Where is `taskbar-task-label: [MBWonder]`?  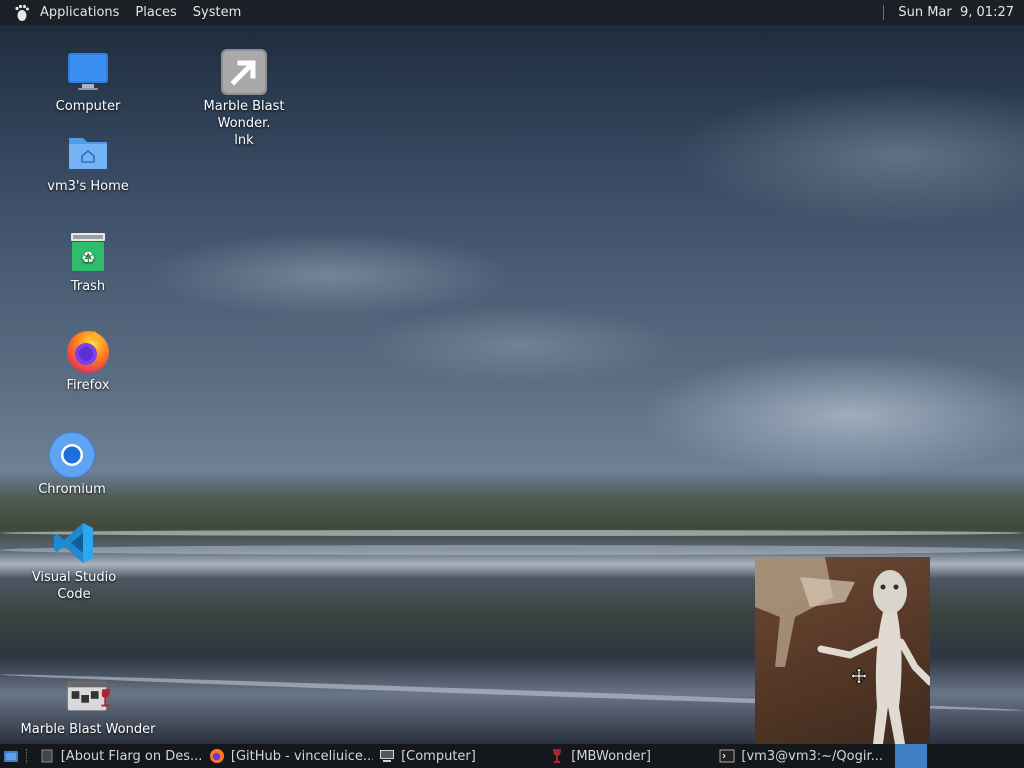
taskbar-task-label: [MBWonder] is located at coordinates (611, 756).